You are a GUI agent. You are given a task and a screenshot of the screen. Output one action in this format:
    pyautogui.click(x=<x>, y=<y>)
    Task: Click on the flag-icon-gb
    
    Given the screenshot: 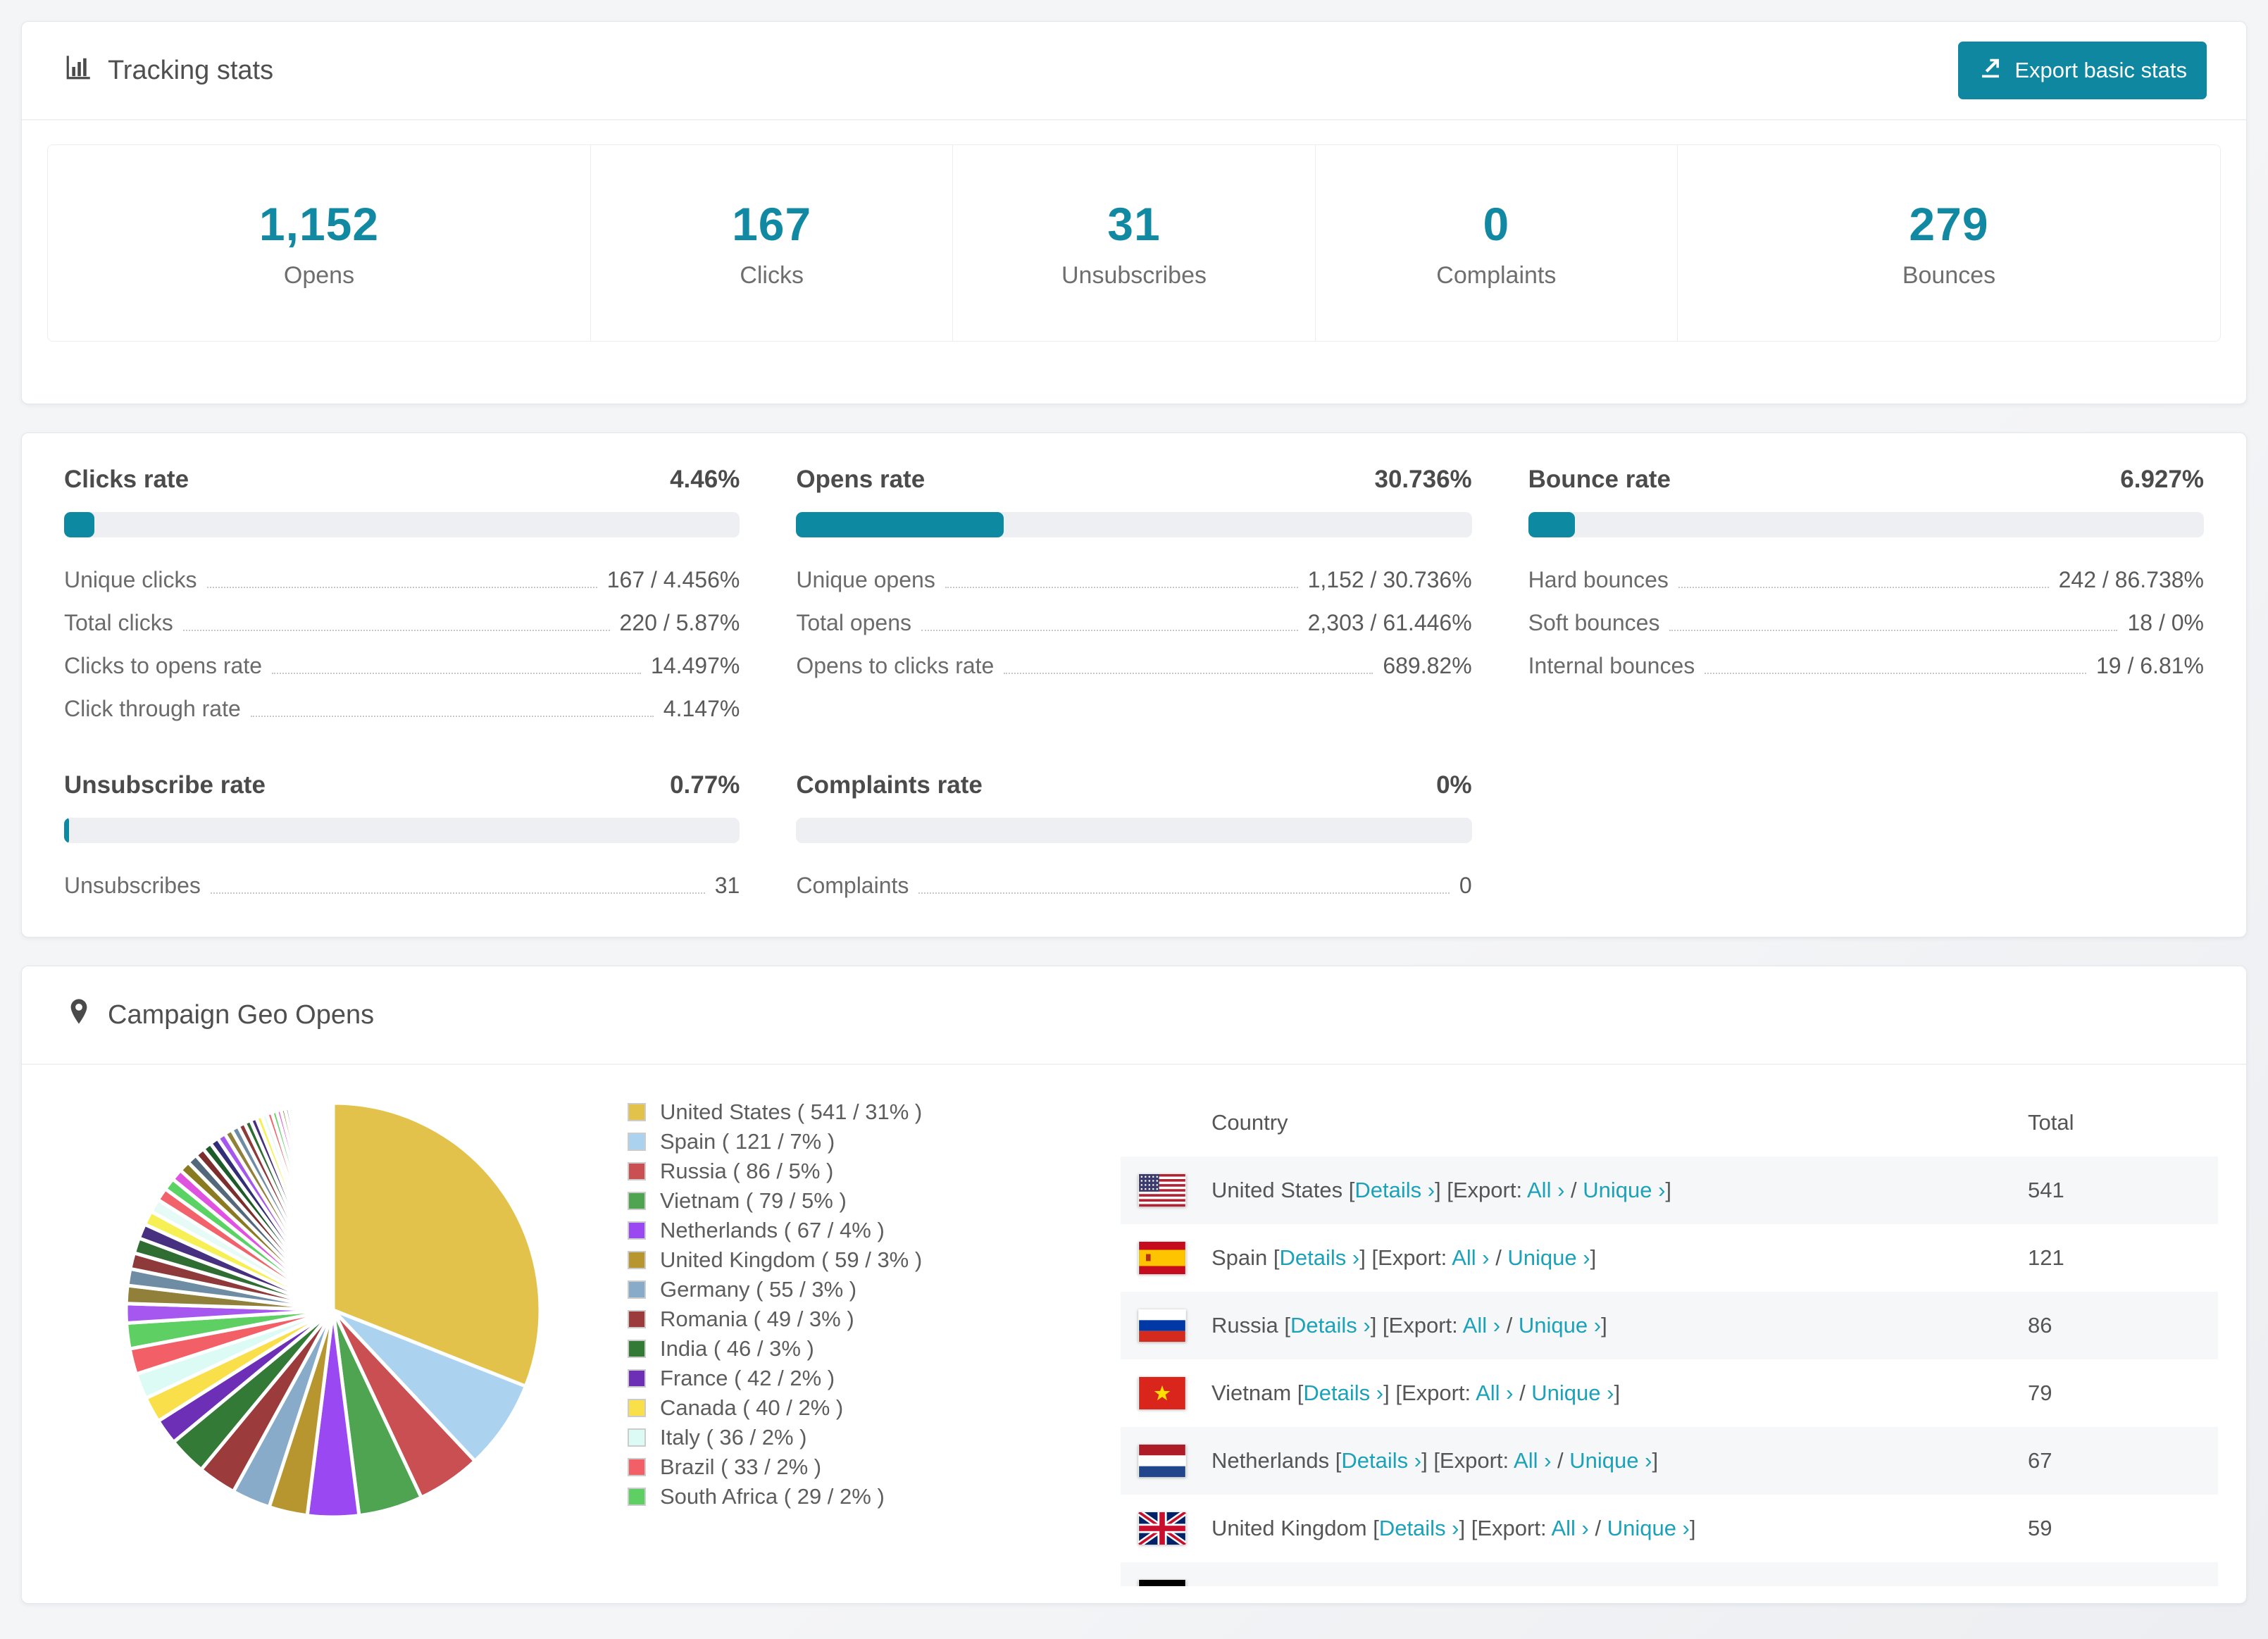 What is the action you would take?
    pyautogui.click(x=1162, y=1529)
    